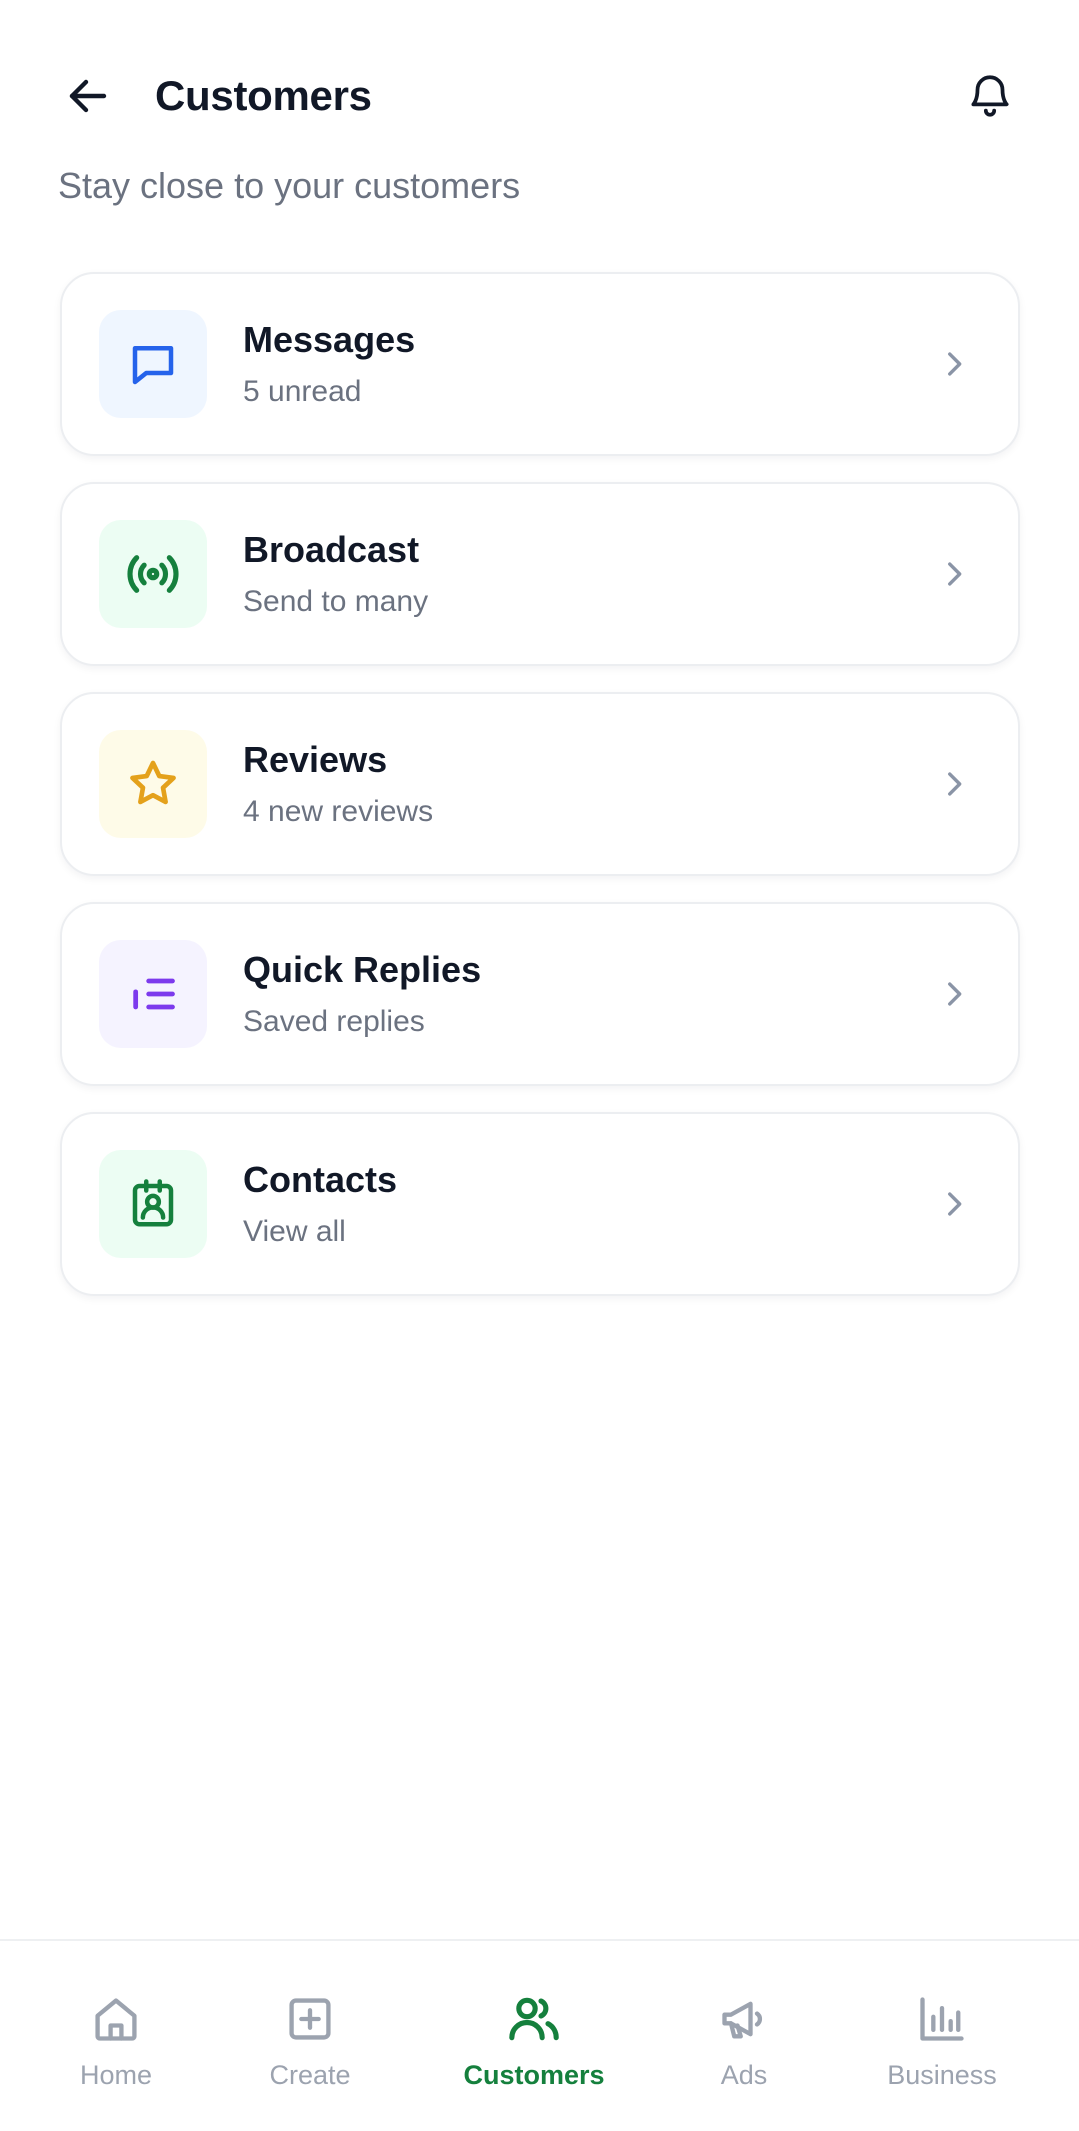 The height and width of the screenshot is (2131, 1079). I want to click on nav-label: Business, so click(942, 2075).